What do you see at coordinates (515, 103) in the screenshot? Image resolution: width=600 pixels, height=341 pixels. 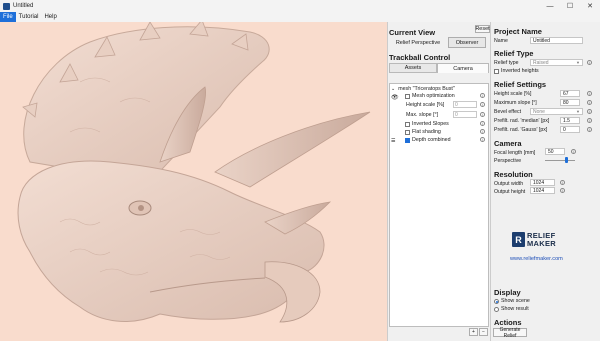 I see `max-slope-label: Maximum slope [°]` at bounding box center [515, 103].